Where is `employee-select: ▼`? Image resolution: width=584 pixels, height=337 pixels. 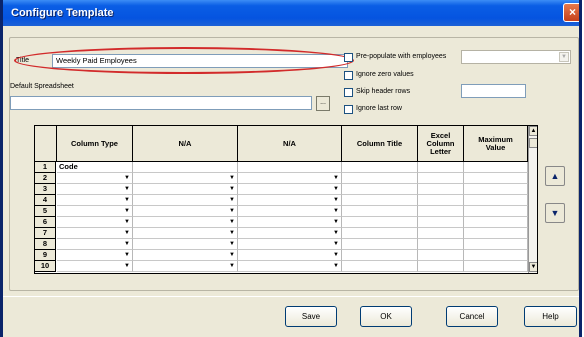
employee-select: ▼ is located at coordinates (516, 57).